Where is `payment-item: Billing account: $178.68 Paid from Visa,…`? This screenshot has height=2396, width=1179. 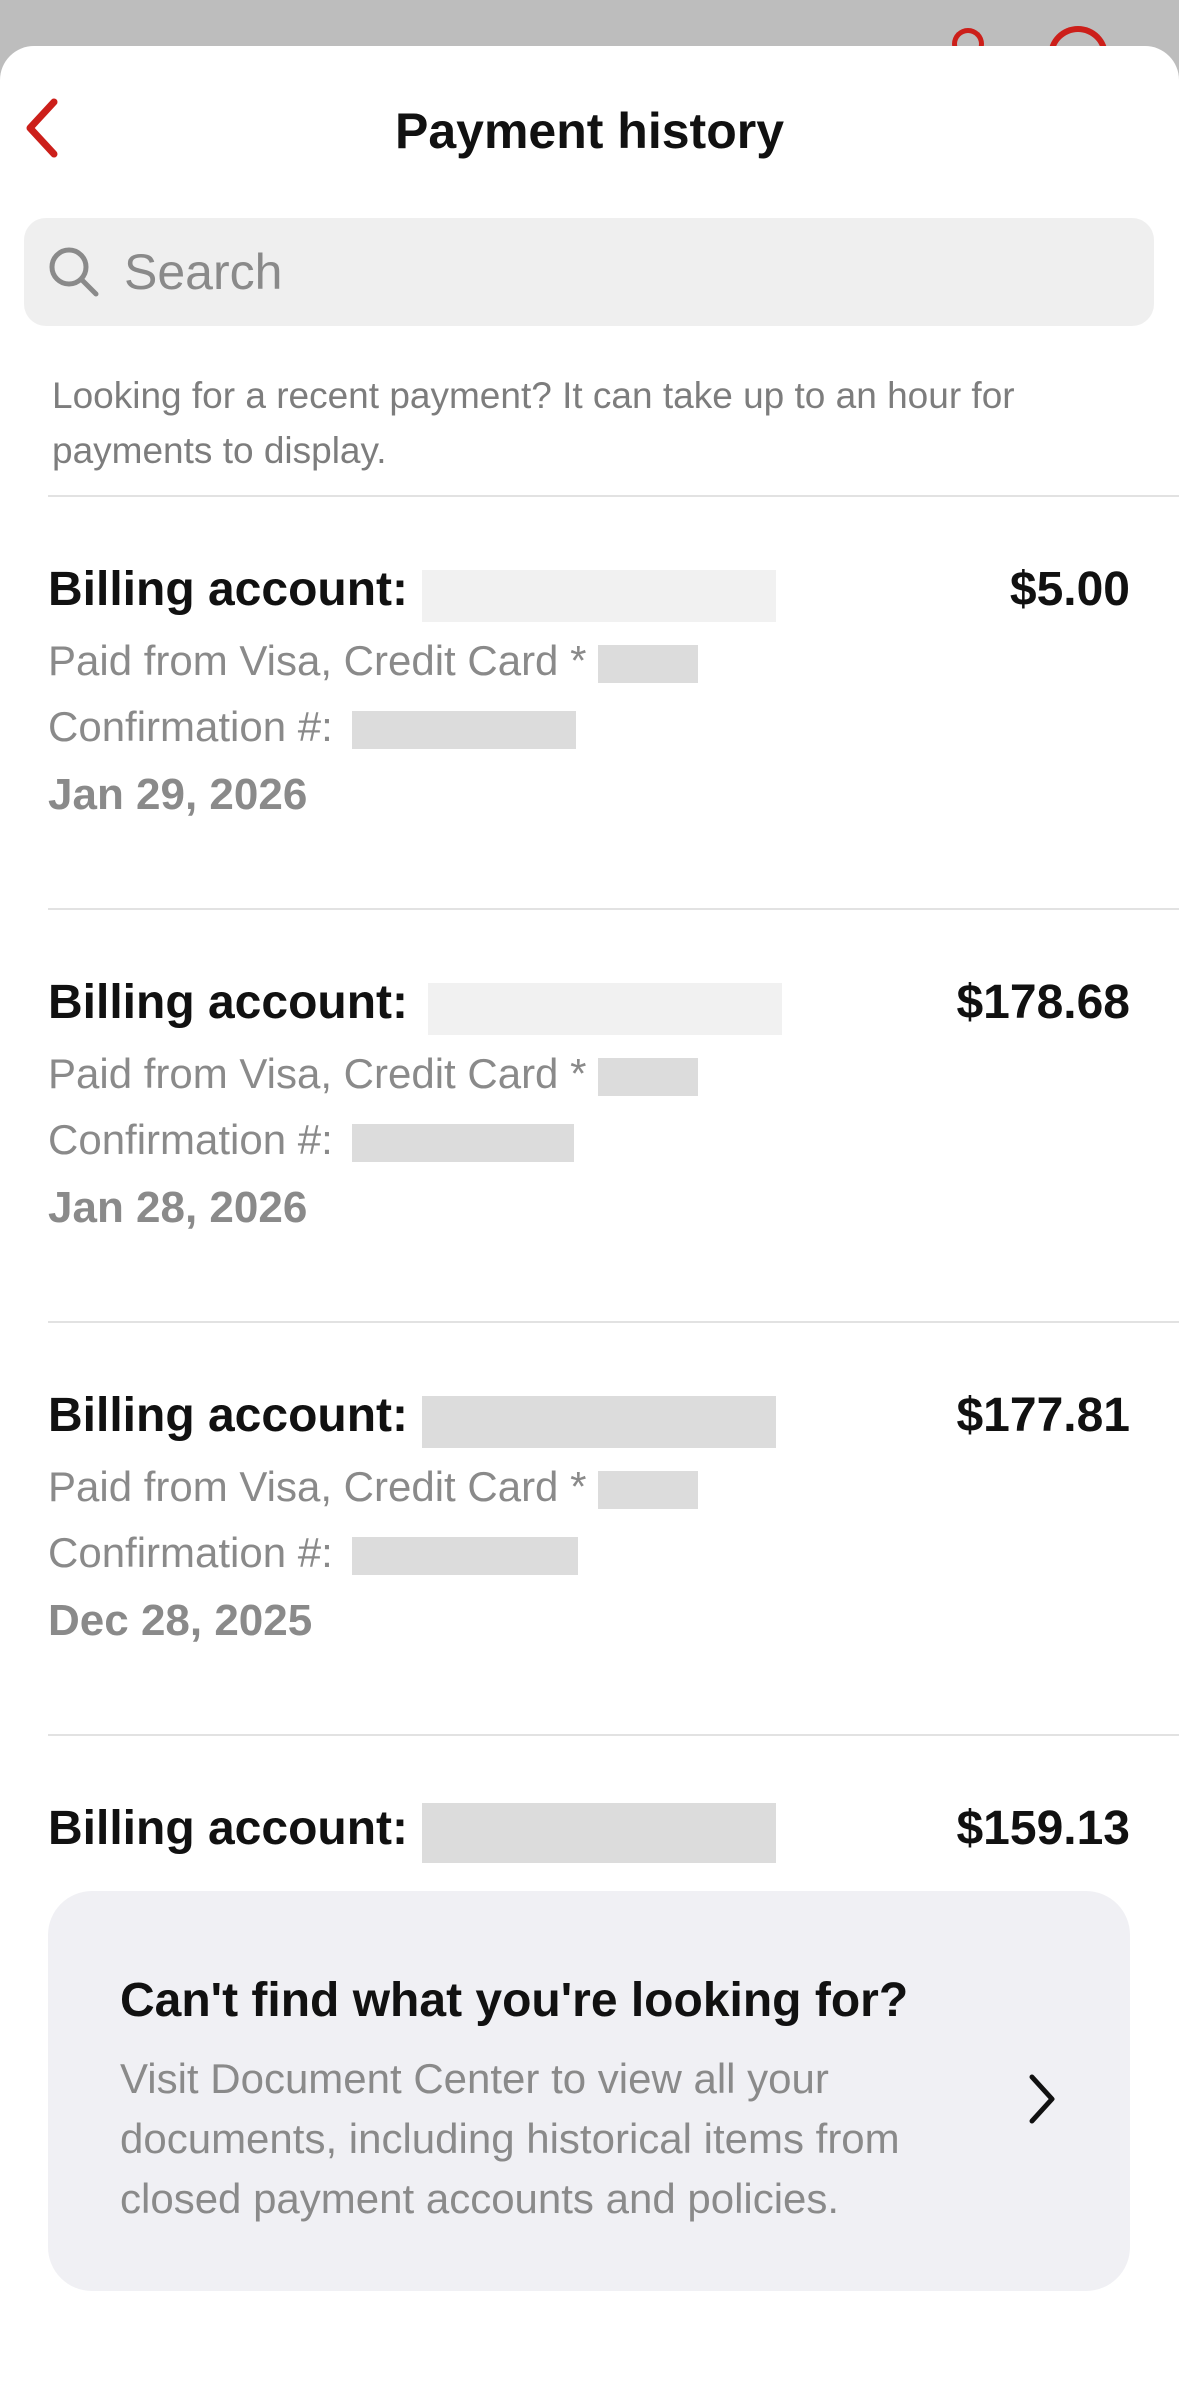
payment-item: Billing account: $178.68 Paid from Visa,… is located at coordinates (589, 1102).